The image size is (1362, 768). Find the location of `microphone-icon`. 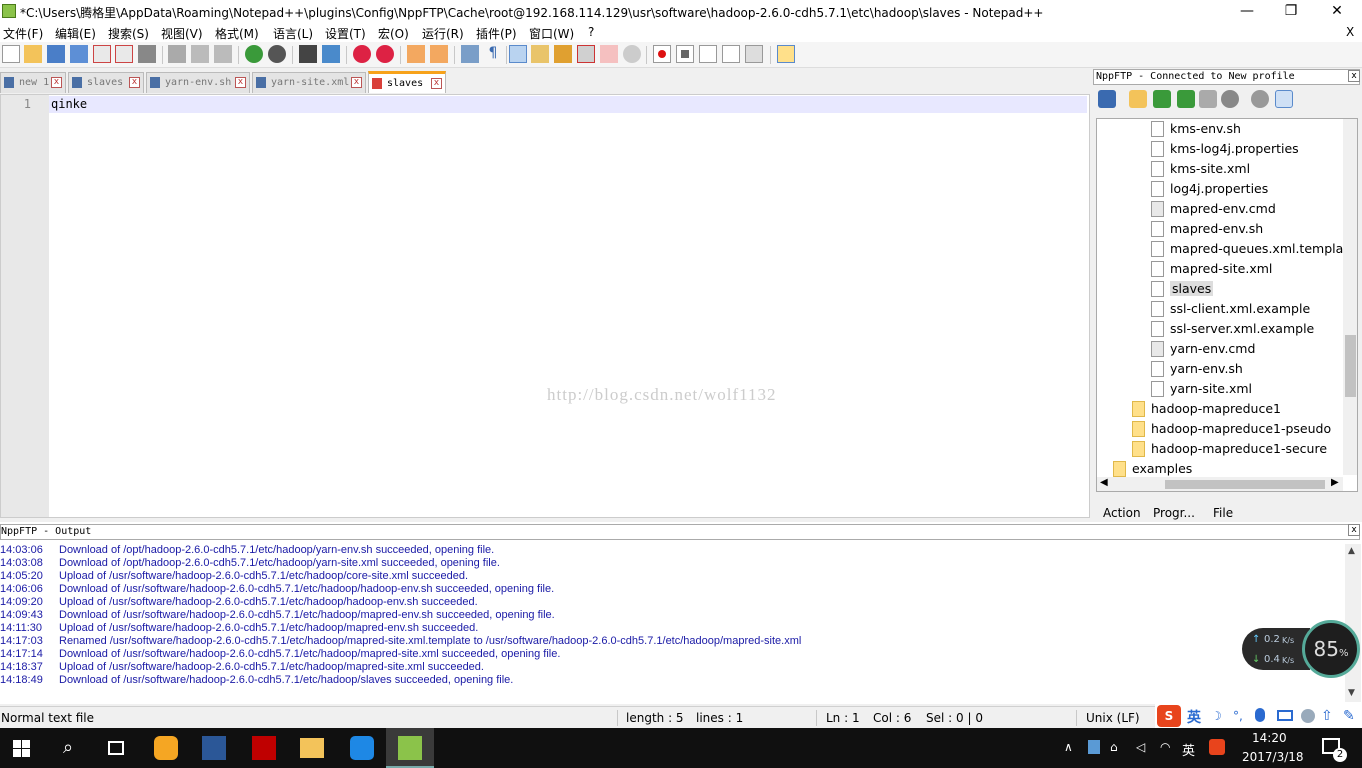

microphone-icon is located at coordinates (1260, 715).